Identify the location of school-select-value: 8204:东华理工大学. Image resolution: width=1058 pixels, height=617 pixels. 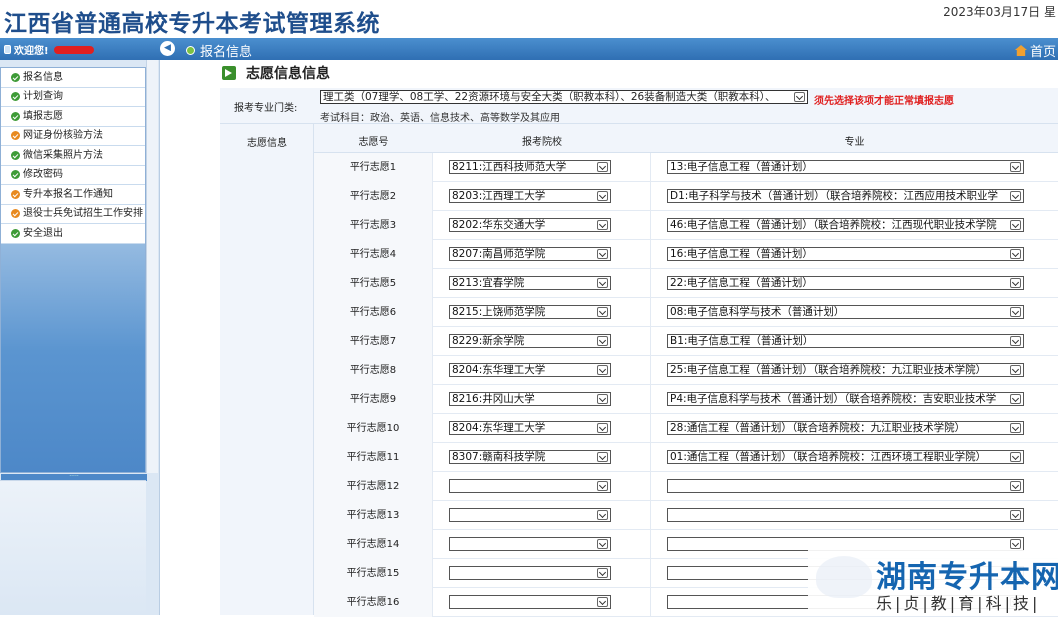
(498, 428).